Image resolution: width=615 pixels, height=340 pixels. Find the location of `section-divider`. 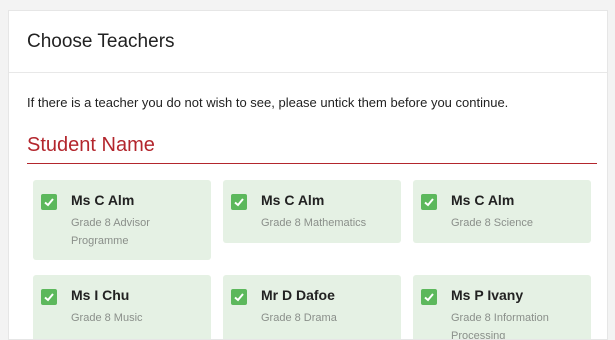

section-divider is located at coordinates (312, 163).